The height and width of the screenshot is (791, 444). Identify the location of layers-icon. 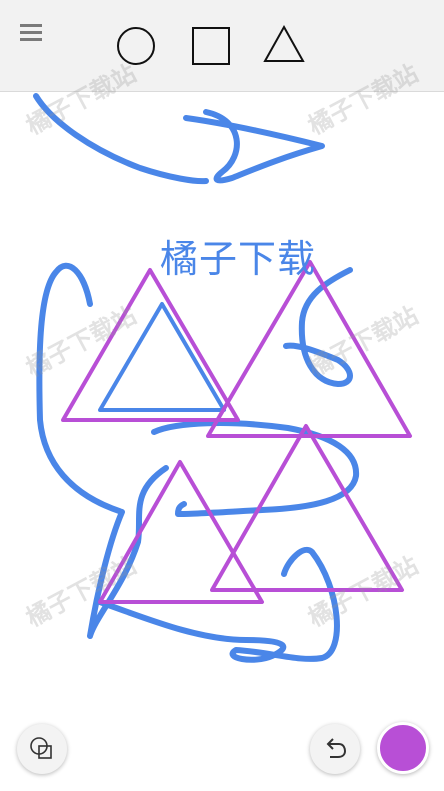
(41, 748).